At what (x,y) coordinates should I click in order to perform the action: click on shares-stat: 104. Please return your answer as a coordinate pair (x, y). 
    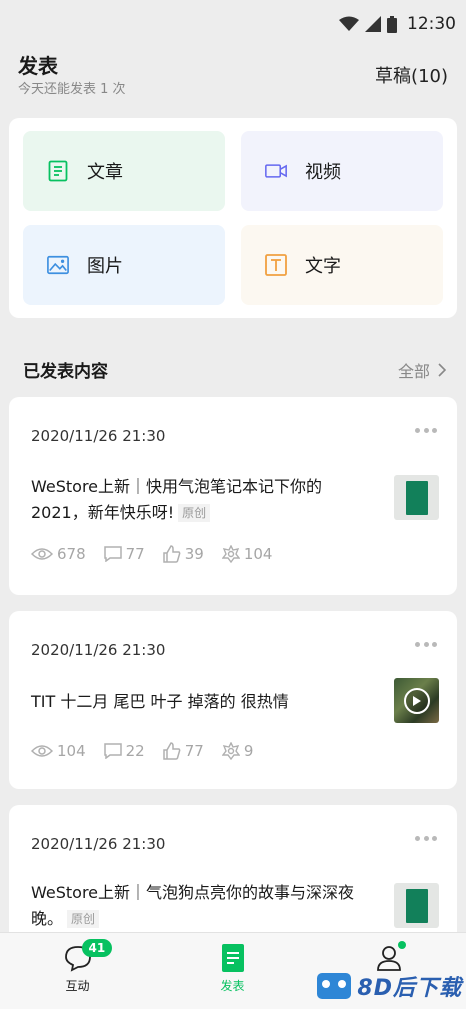
    Looking at the image, I should click on (247, 554).